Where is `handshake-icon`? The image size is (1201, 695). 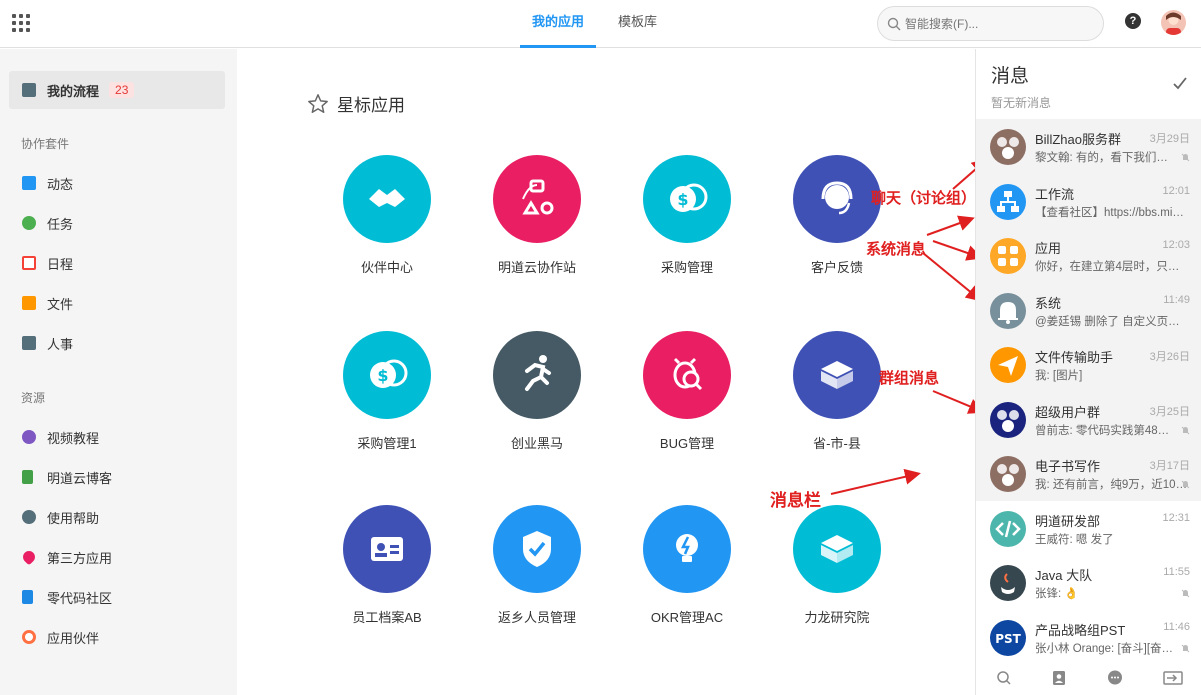
handshake-icon is located at coordinates (387, 198).